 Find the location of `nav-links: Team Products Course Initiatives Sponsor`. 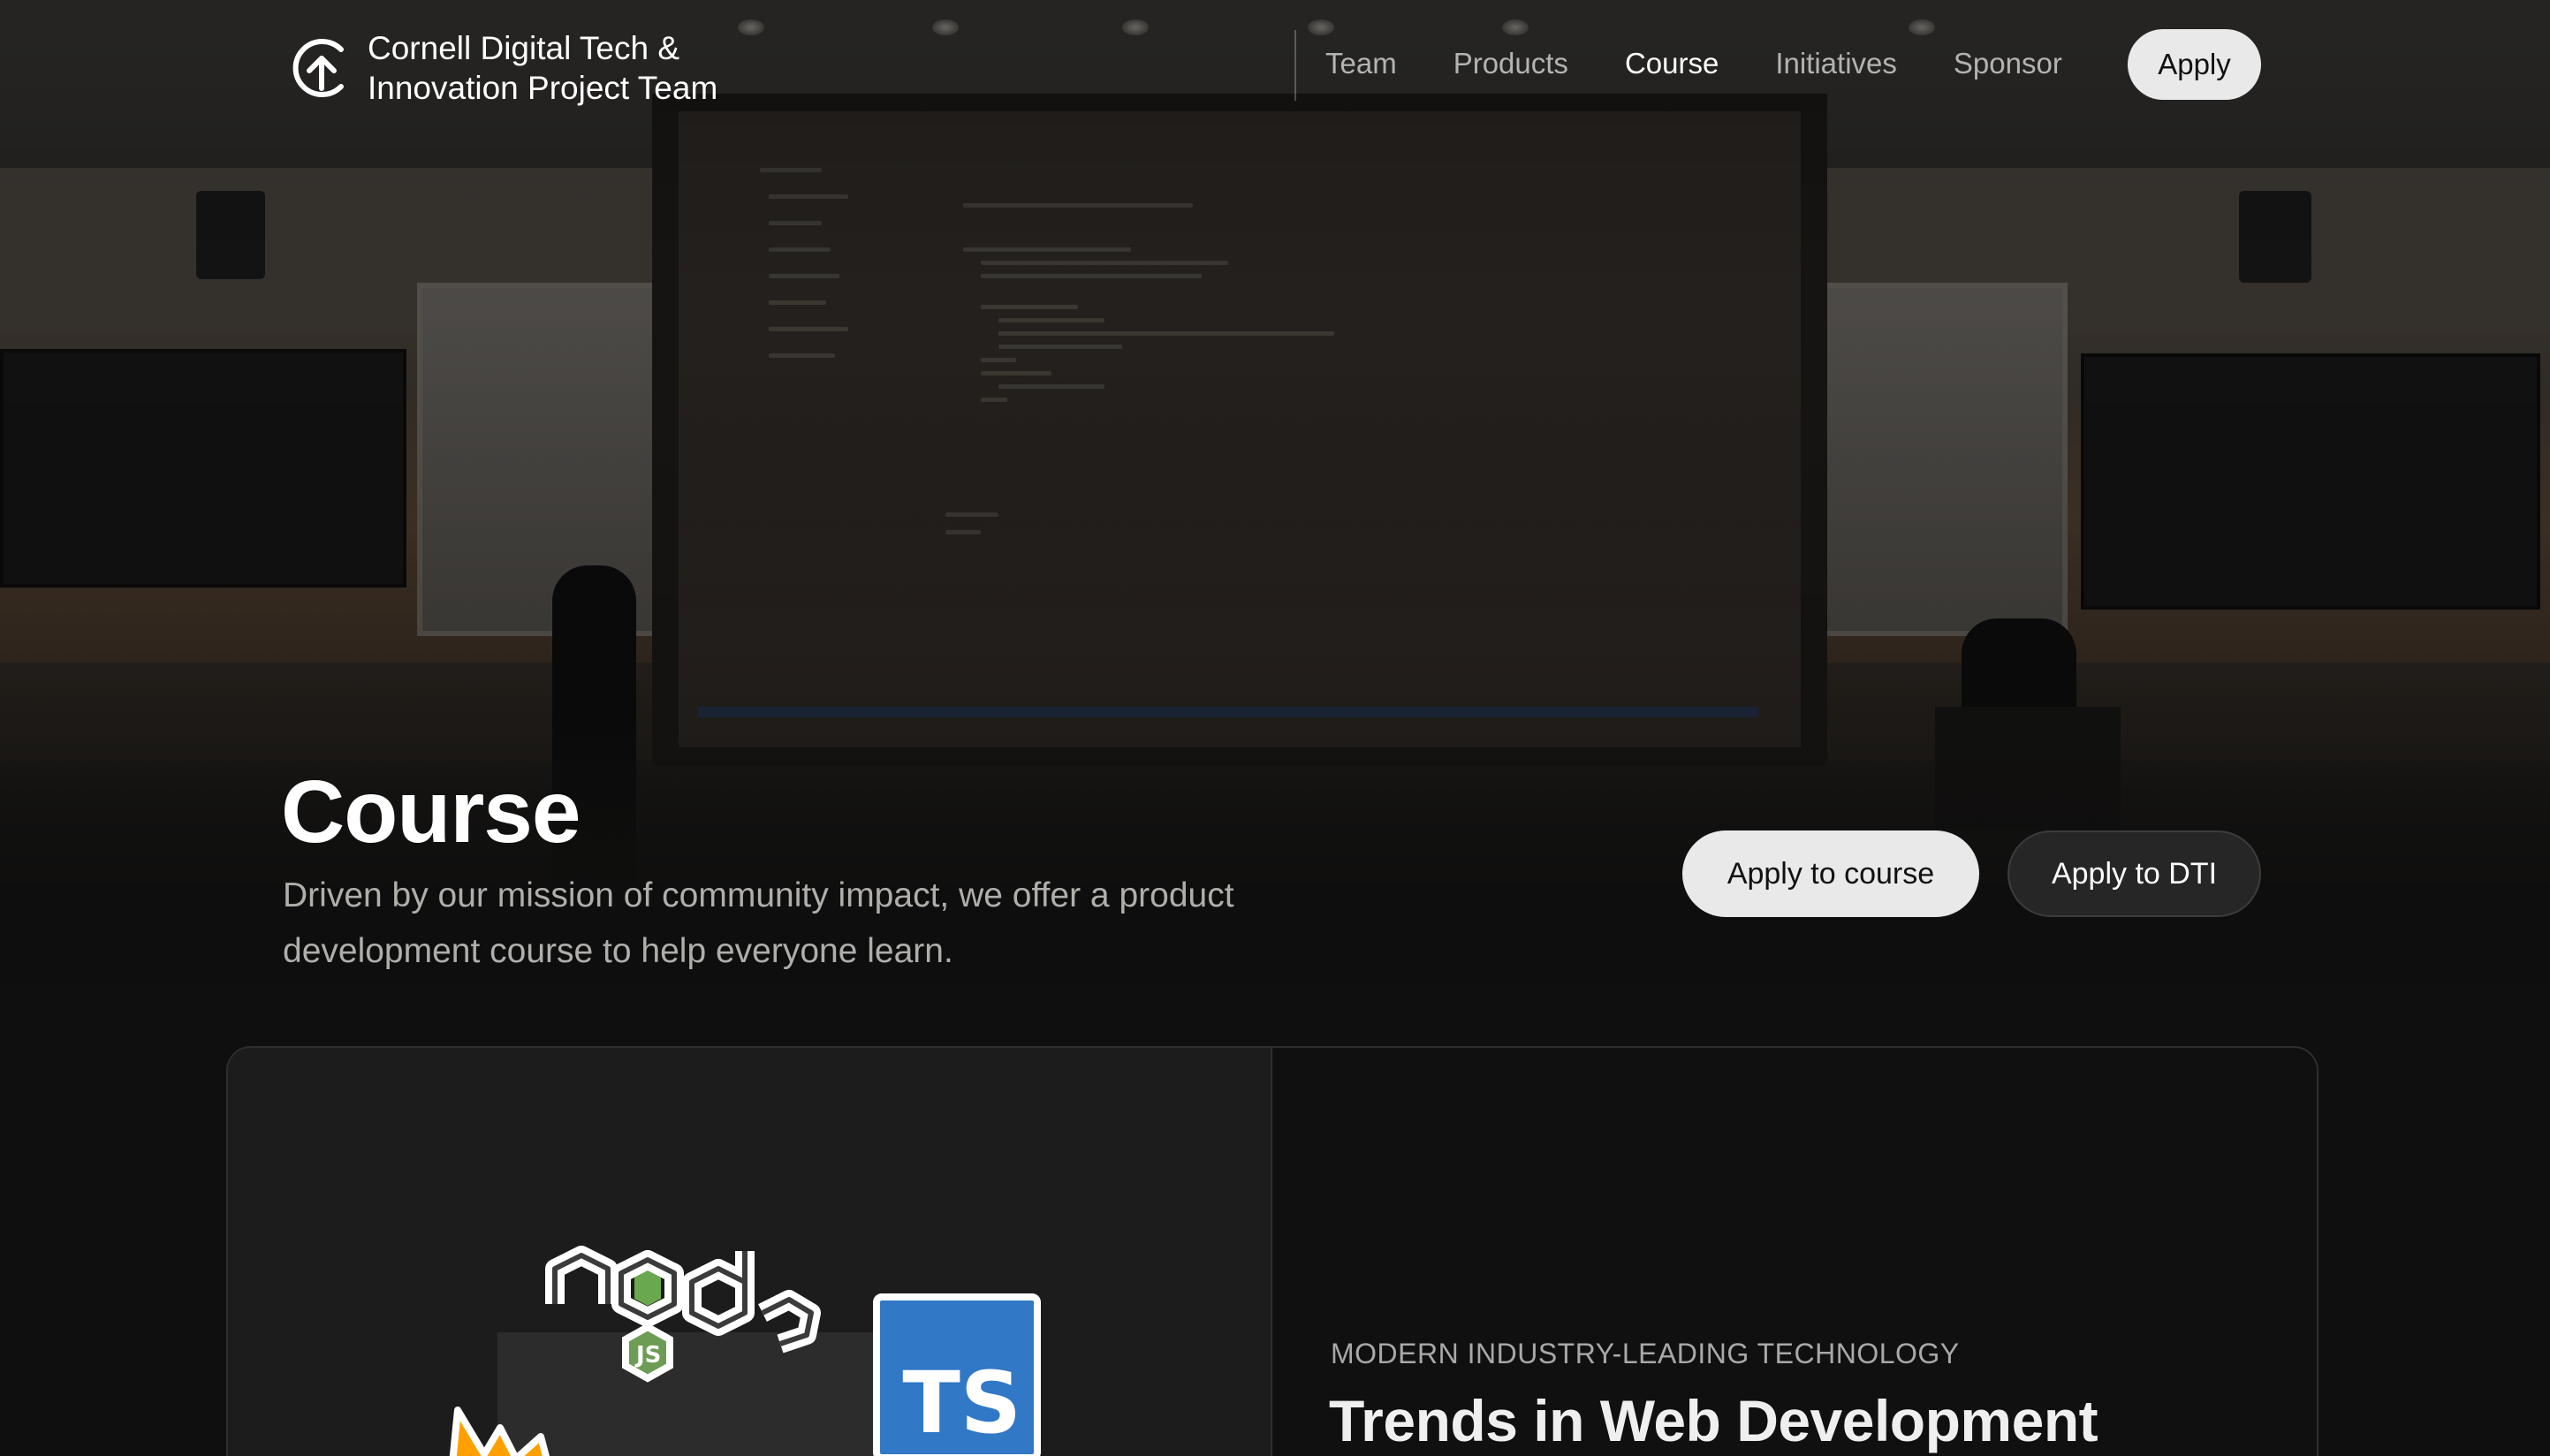

nav-links: Team Products Course Initiatives Sponsor is located at coordinates (1693, 63).